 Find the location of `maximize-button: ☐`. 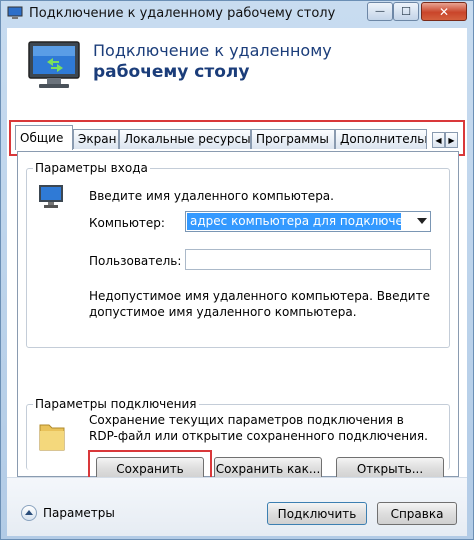

maximize-button: ☐ is located at coordinates (406, 11).